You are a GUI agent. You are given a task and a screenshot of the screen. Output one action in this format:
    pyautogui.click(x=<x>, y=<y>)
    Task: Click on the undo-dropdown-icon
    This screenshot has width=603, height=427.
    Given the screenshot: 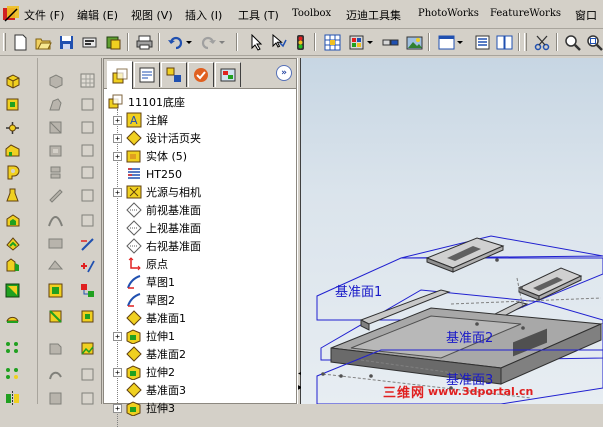 What is the action you would take?
    pyautogui.click(x=189, y=42)
    